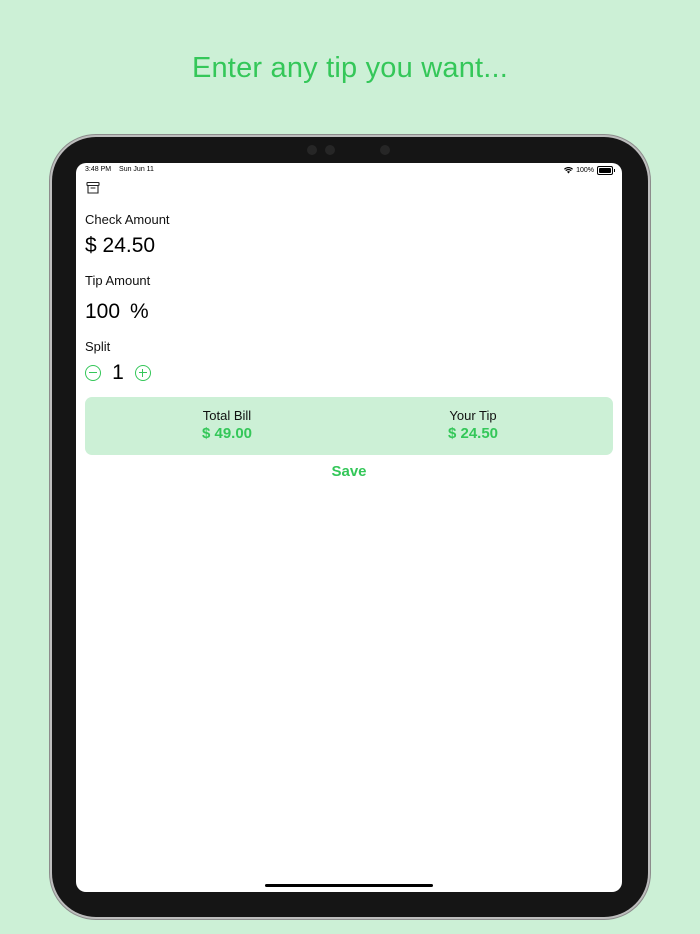  What do you see at coordinates (98, 346) in the screenshot?
I see `split-label: Split` at bounding box center [98, 346].